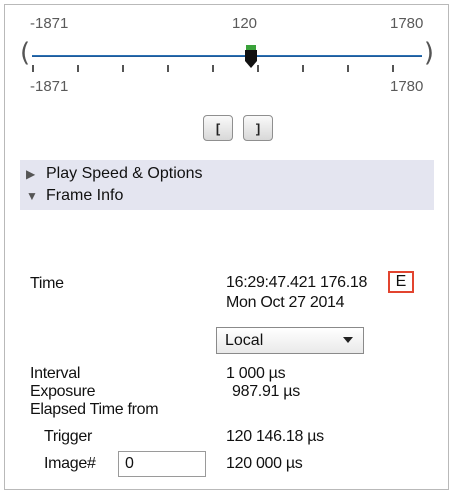 This screenshot has width=455, height=495. I want to click on slider-max-label-top: 1780, so click(407, 23).